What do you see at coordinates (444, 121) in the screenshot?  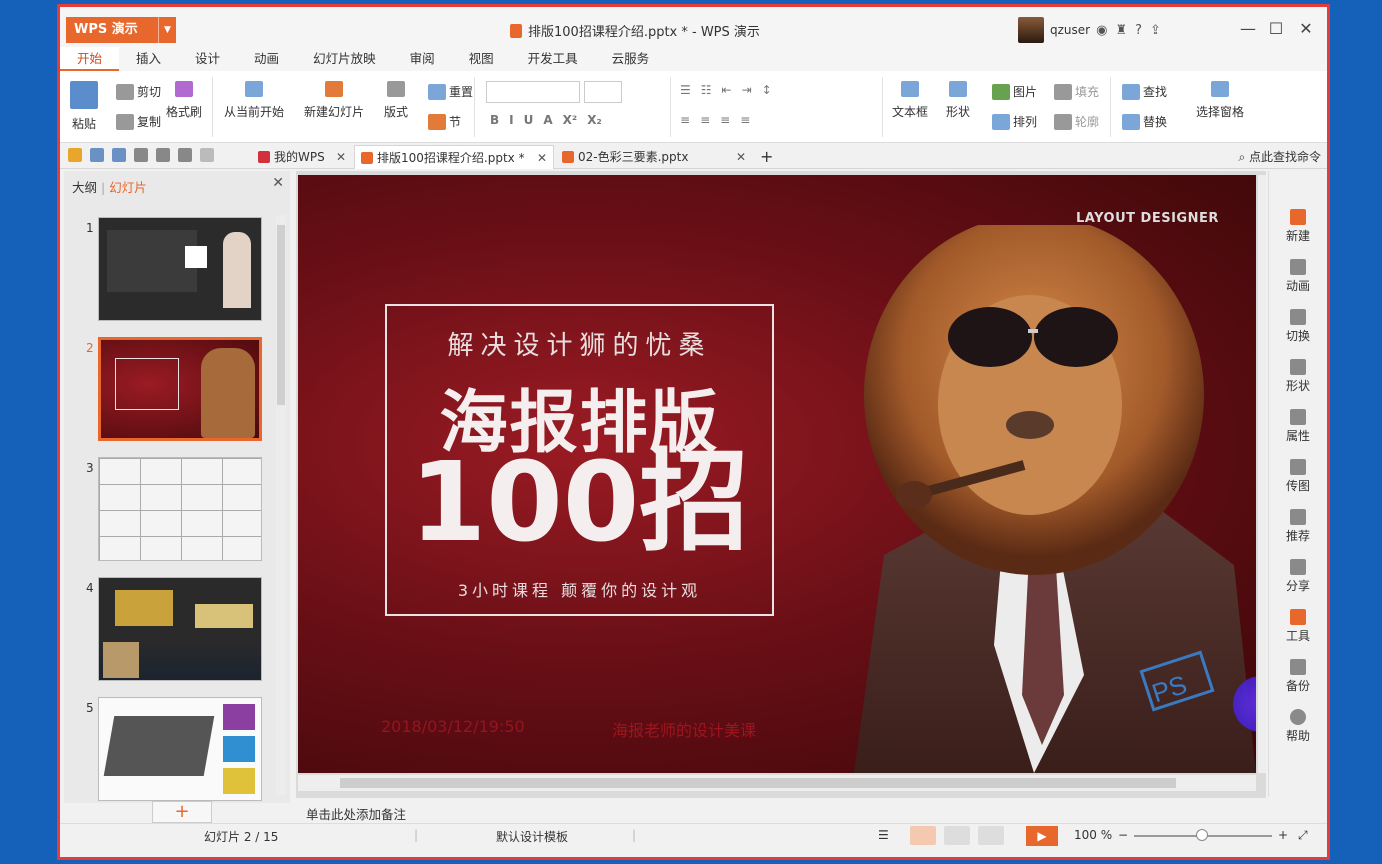 I see `section-button: 节` at bounding box center [444, 121].